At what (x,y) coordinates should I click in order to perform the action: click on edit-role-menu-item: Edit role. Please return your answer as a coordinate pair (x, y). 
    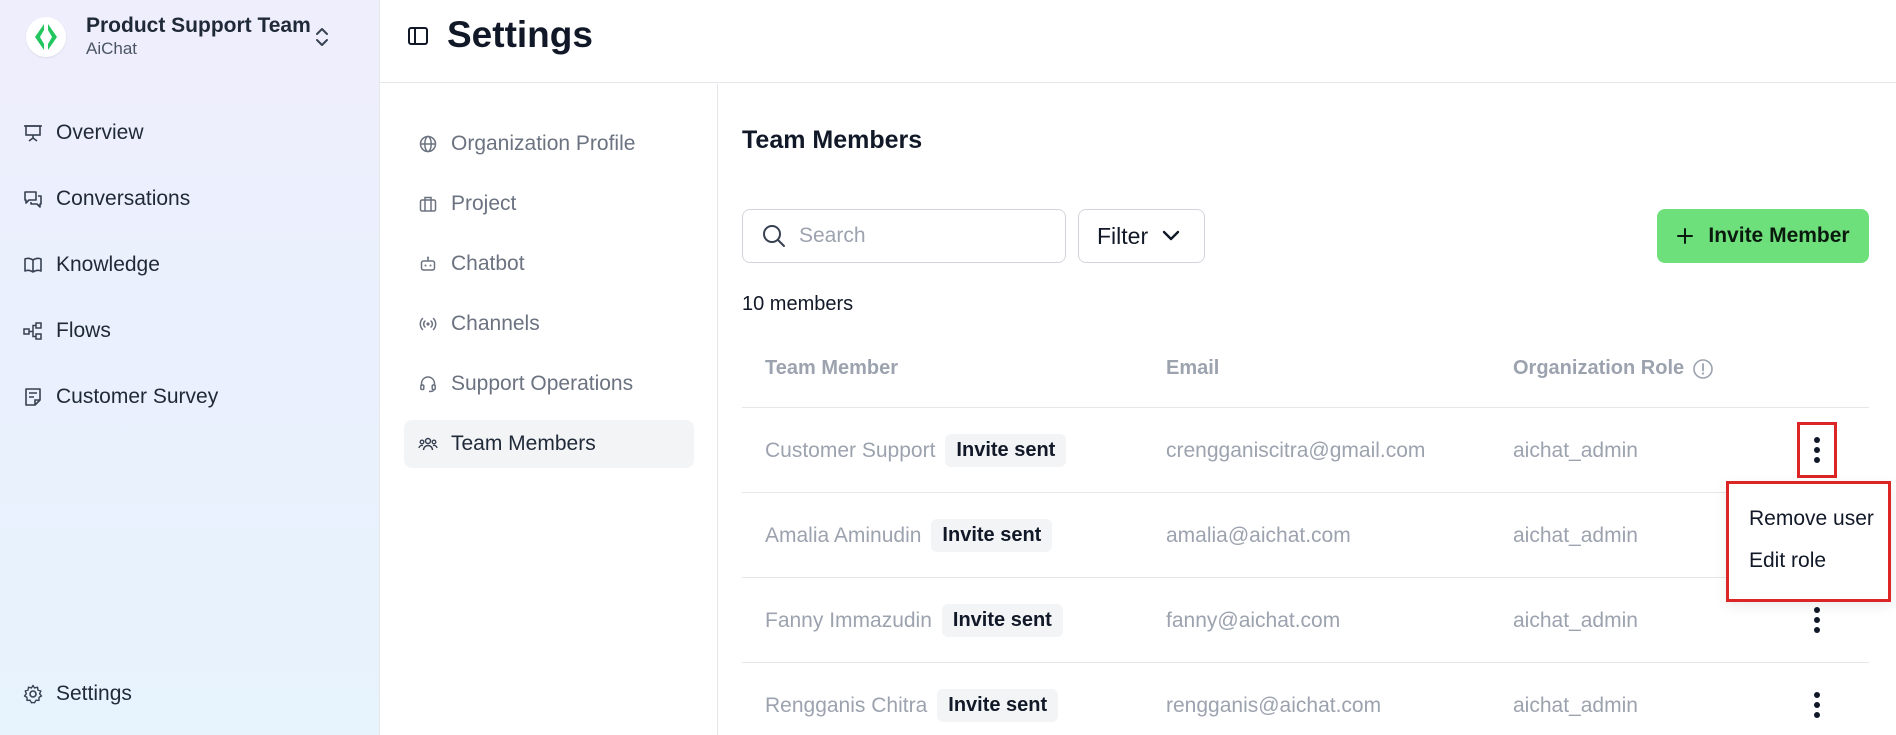
    Looking at the image, I should click on (1808, 561).